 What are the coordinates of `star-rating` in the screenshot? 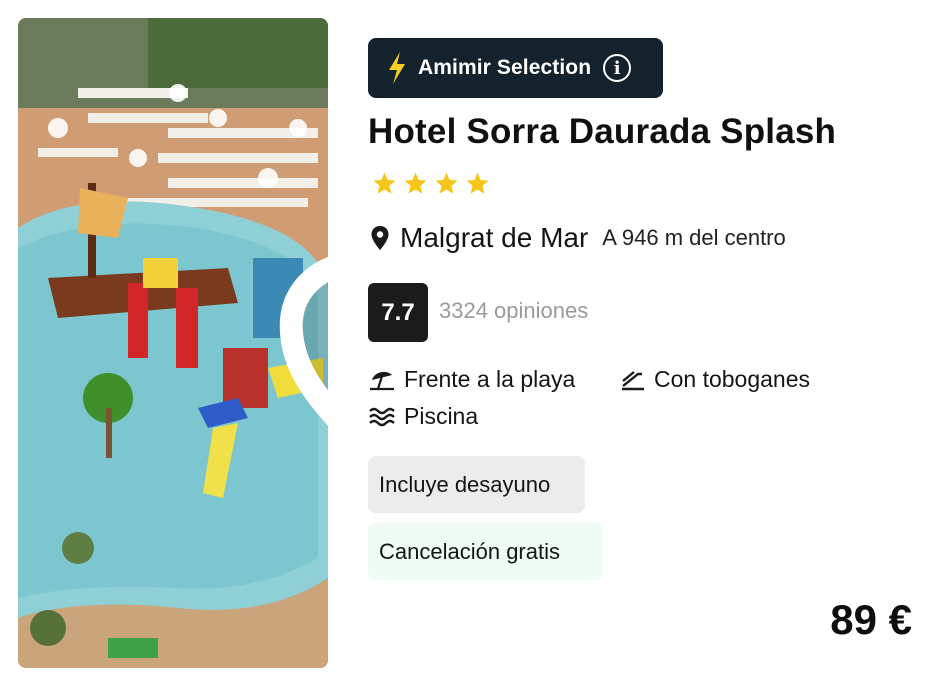 It's located at (431, 183).